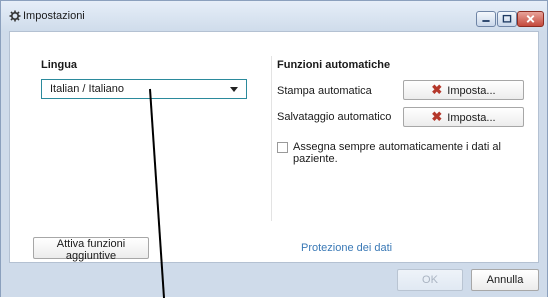 This screenshot has width=548, height=298. What do you see at coordinates (346, 248) in the screenshot?
I see `privacy-link: Protezione dei dati` at bounding box center [346, 248].